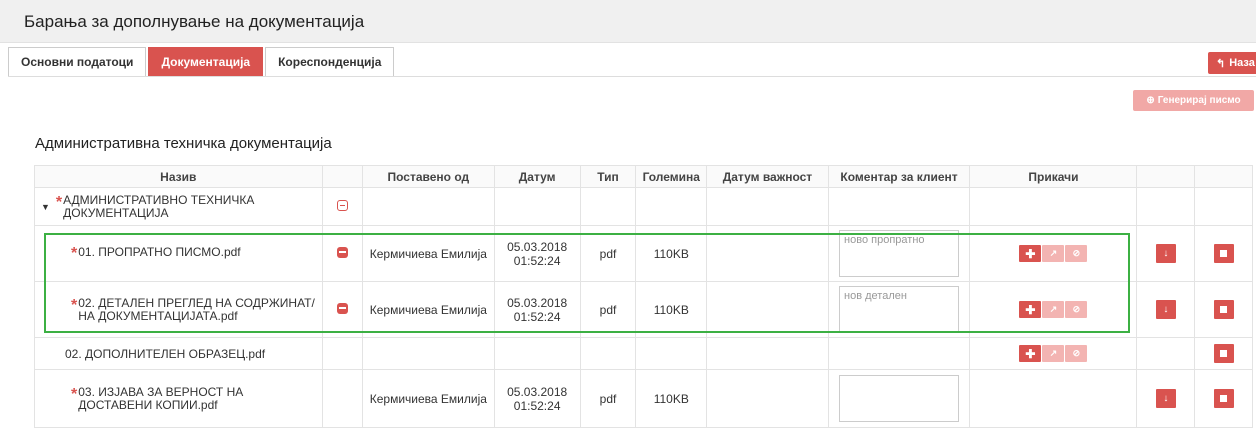 This screenshot has height=429, width=1256. I want to click on plus-circle-icon: ⊕, so click(1150, 100).